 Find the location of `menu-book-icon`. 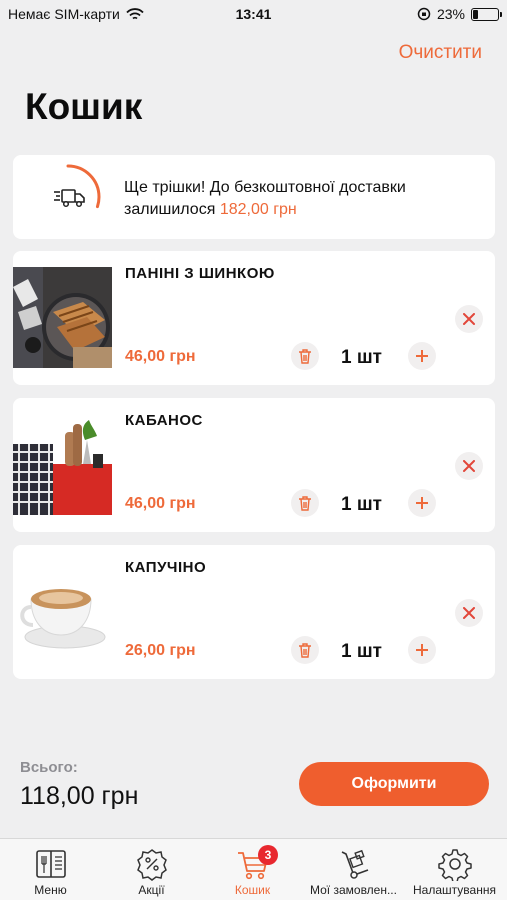

menu-book-icon is located at coordinates (50, 864).